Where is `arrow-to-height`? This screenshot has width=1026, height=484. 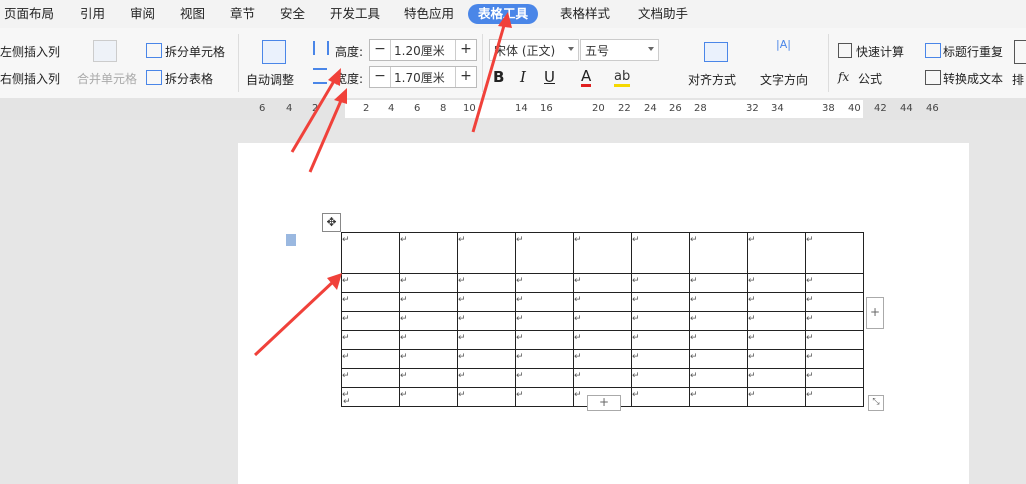
arrow-to-height is located at coordinates (314, 114).